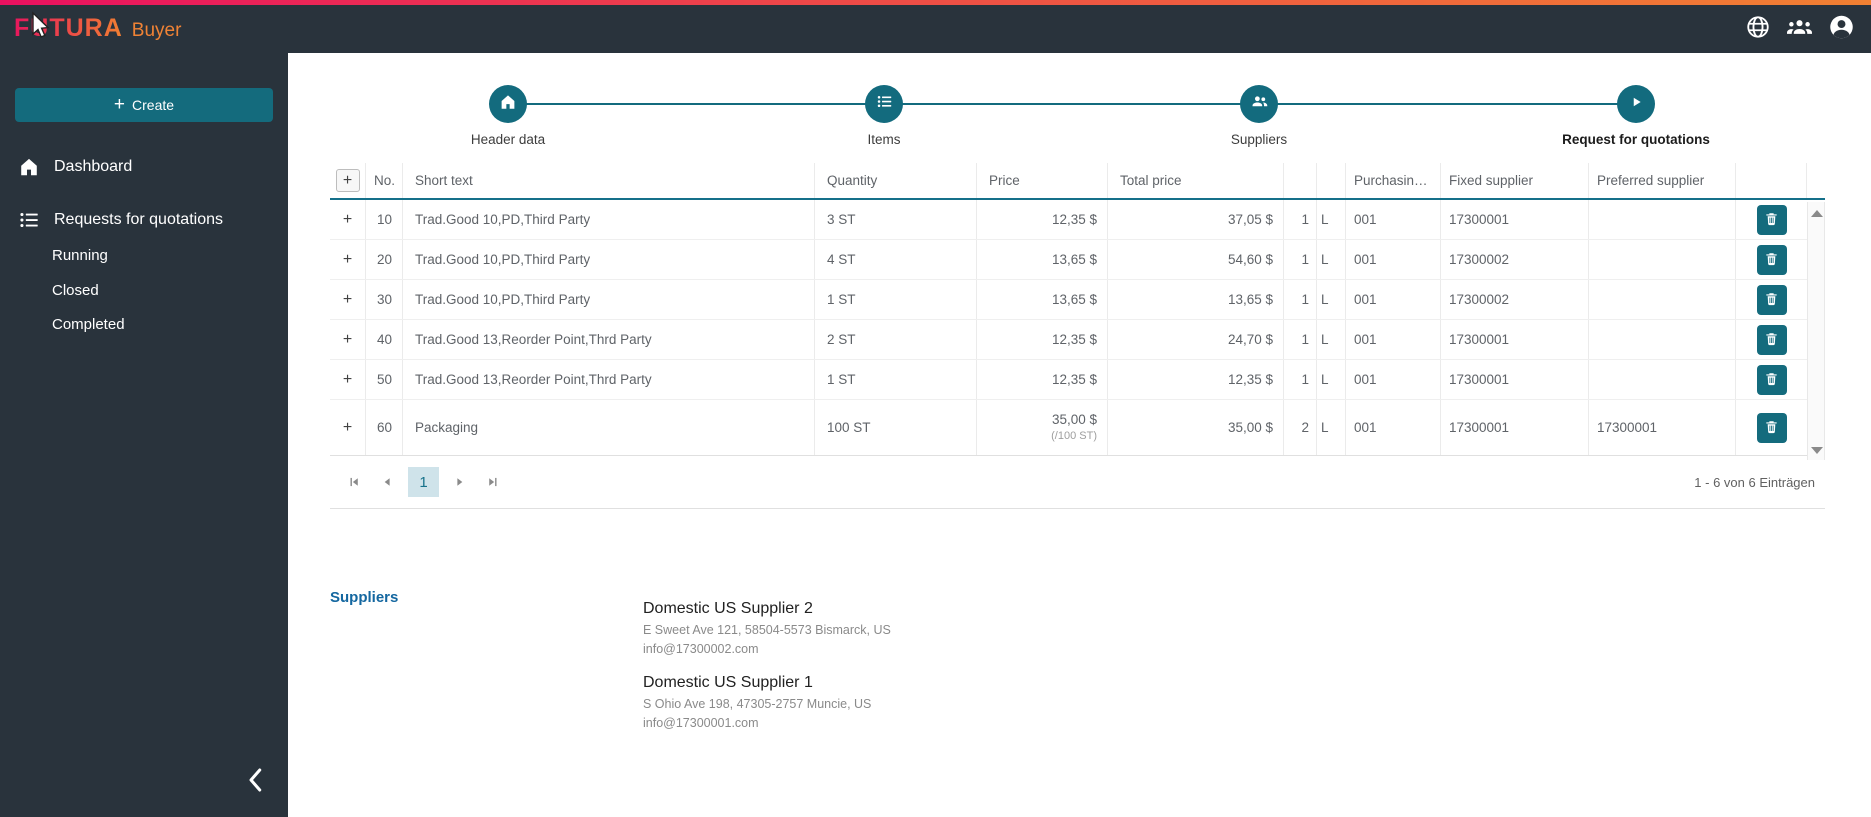 This screenshot has height=817, width=1871. I want to click on cell-price: 35,00 $ (/100 ST), so click(1042, 427).